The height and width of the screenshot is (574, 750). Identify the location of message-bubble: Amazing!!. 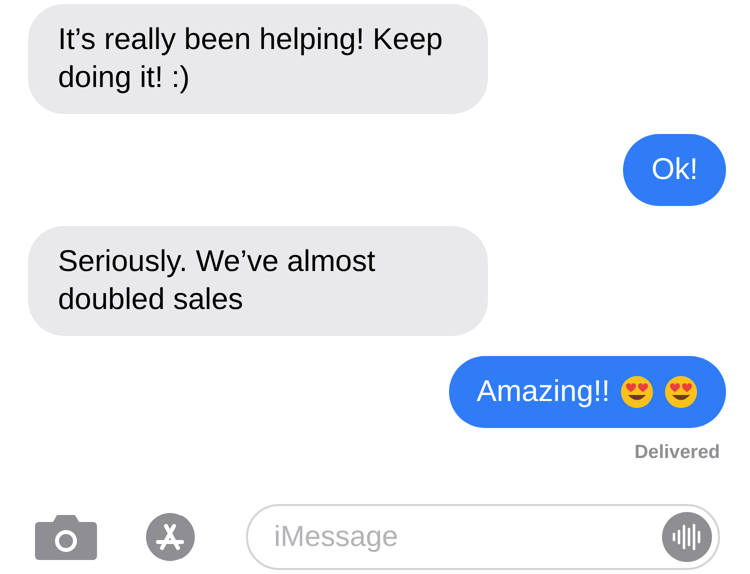
(587, 392).